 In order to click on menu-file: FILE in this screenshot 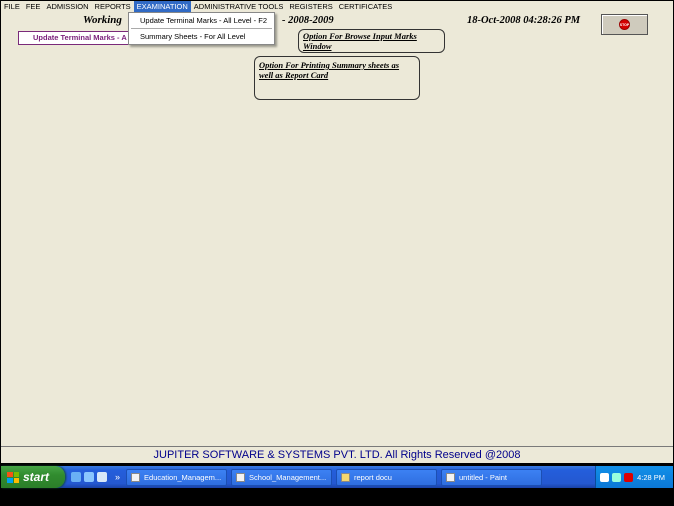, I will do `click(12, 6)`.